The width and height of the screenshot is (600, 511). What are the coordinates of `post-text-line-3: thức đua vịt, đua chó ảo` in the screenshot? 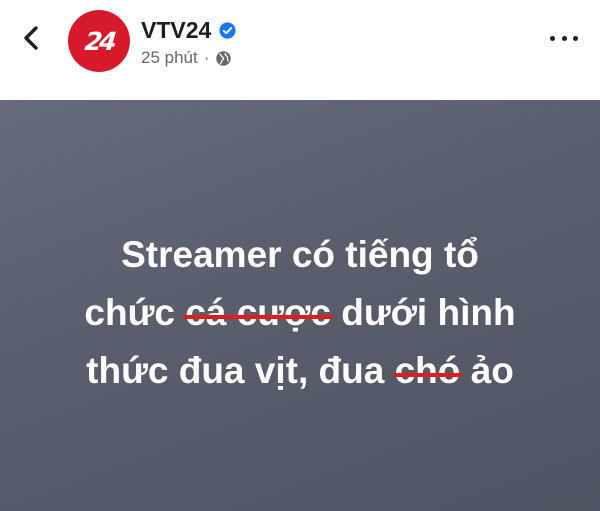 It's located at (300, 371).